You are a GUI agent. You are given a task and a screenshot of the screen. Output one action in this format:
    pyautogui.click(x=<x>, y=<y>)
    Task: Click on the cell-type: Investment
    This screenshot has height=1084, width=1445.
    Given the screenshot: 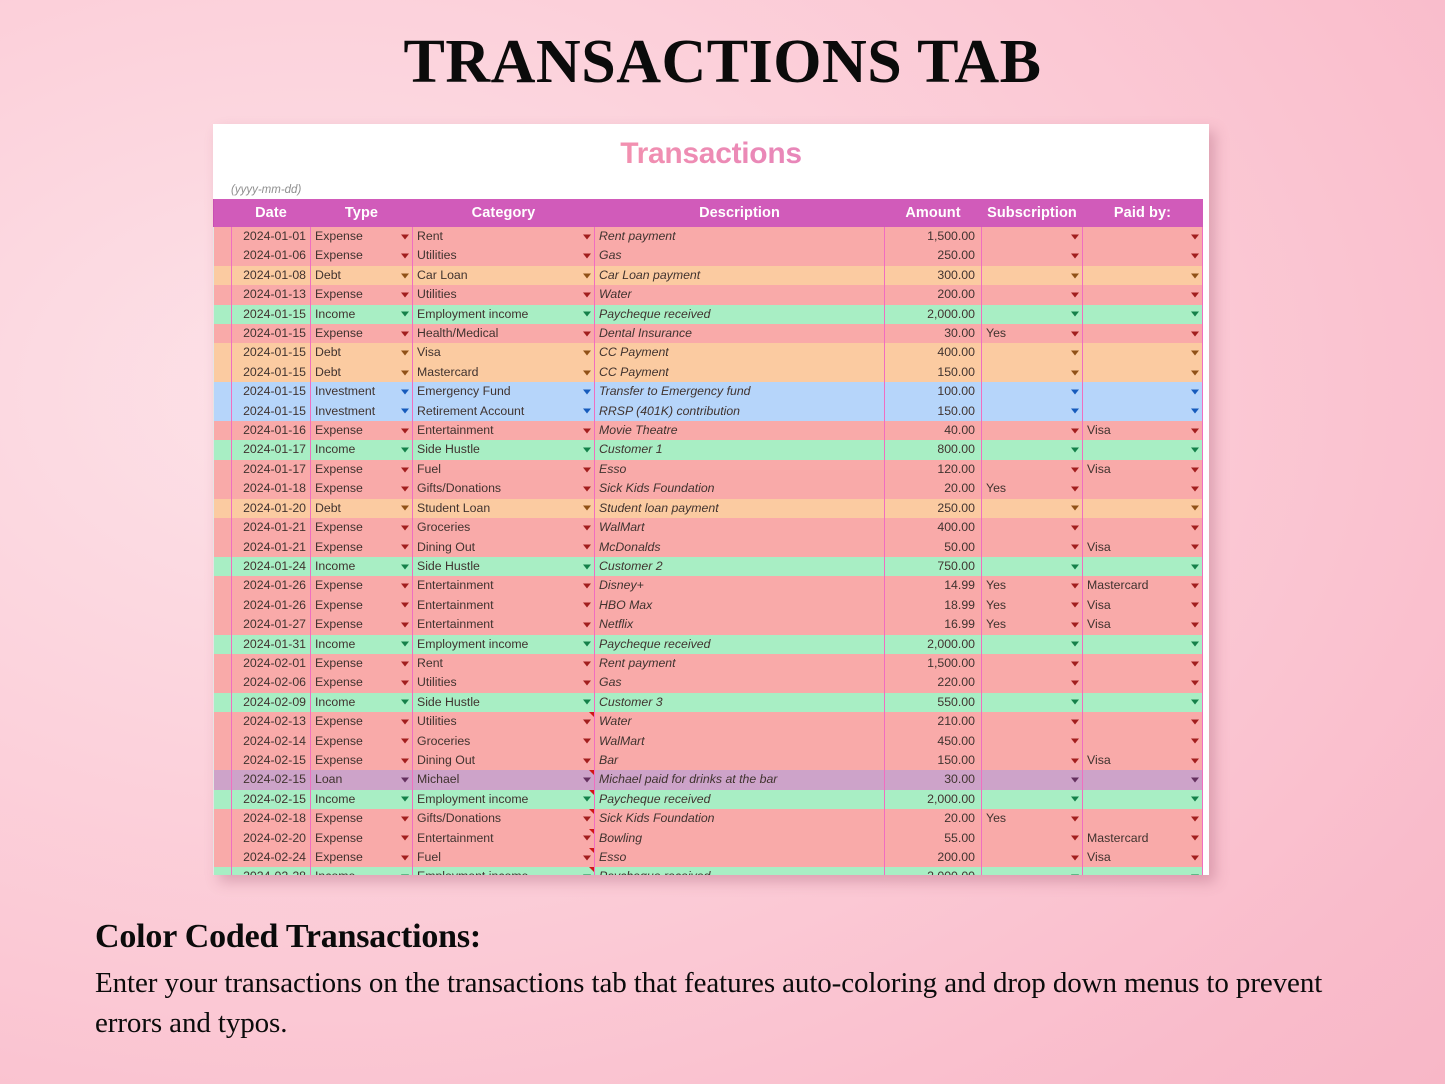 What is the action you would take?
    pyautogui.click(x=361, y=411)
    